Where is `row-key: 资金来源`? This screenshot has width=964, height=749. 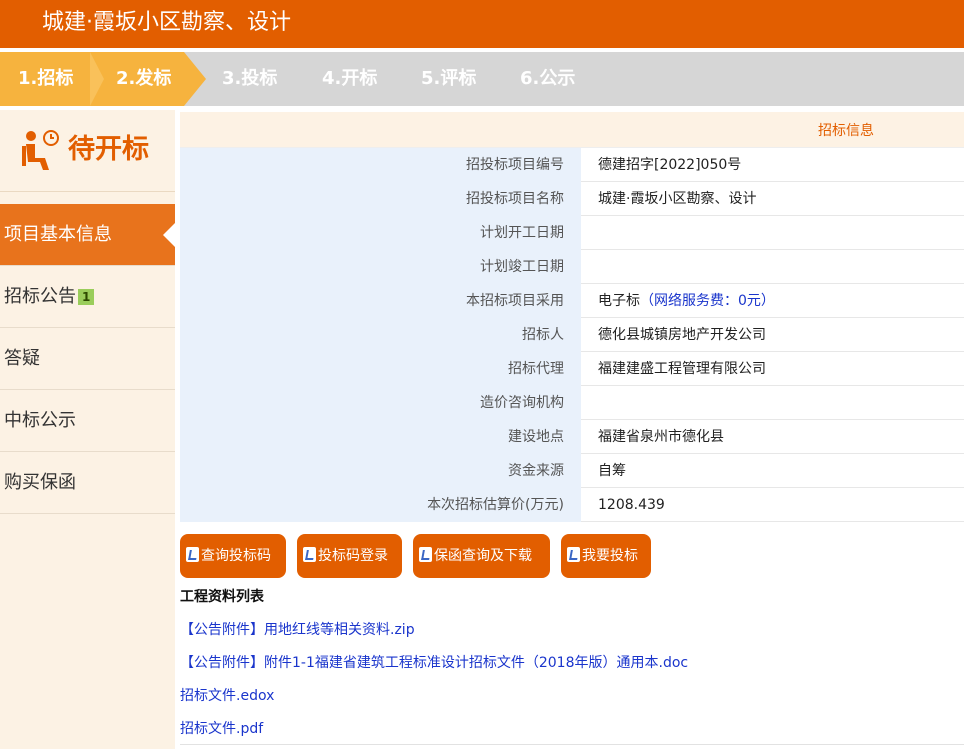
row-key: 资金来源 is located at coordinates (380, 471).